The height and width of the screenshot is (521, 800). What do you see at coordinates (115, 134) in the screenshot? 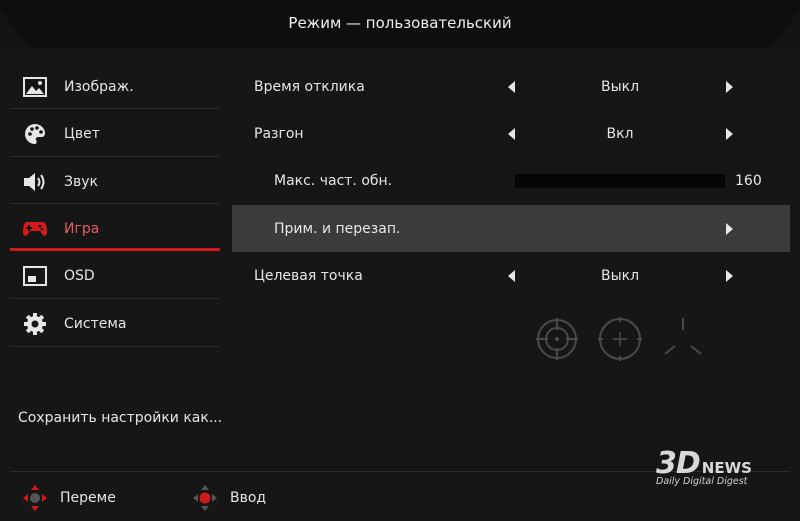
I see `sidebar-item-color: Цвет` at bounding box center [115, 134].